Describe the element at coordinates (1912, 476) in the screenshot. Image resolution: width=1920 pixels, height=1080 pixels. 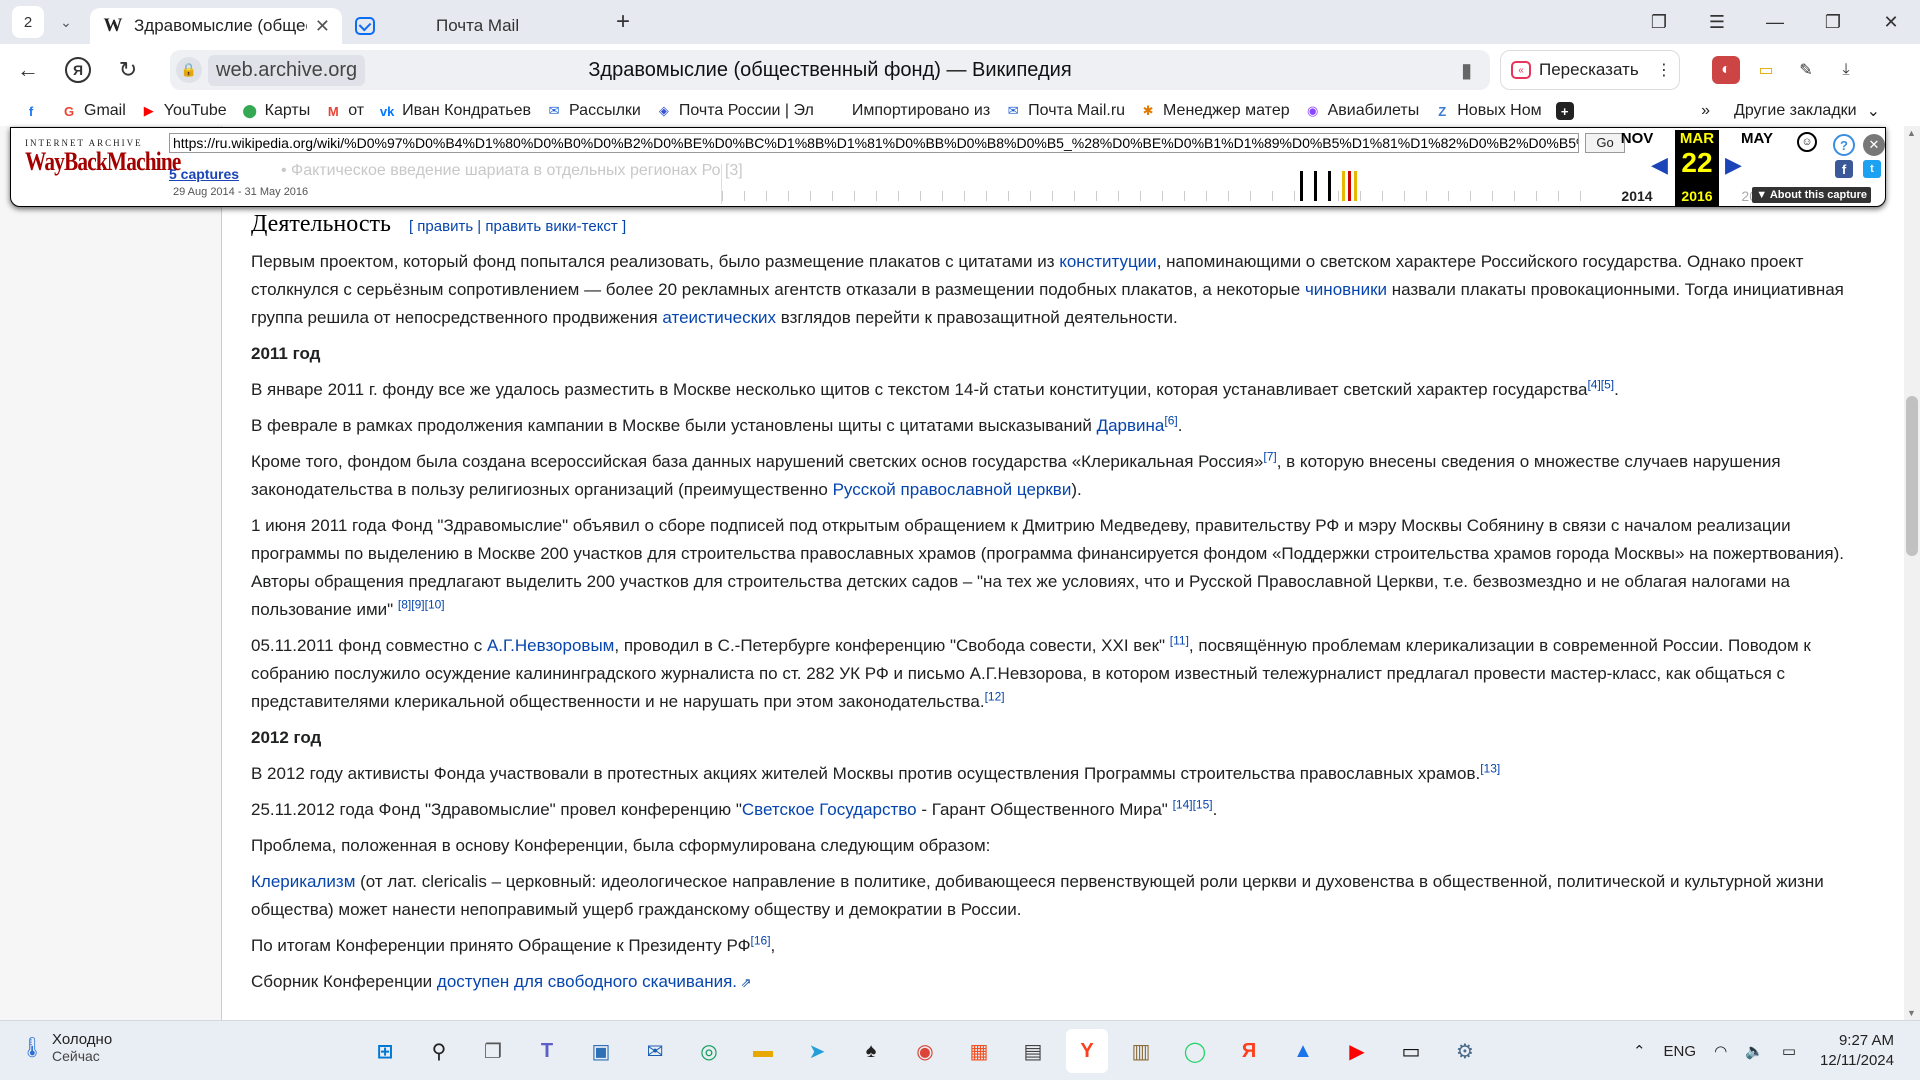
I see `scrollbar-thumb` at that location.